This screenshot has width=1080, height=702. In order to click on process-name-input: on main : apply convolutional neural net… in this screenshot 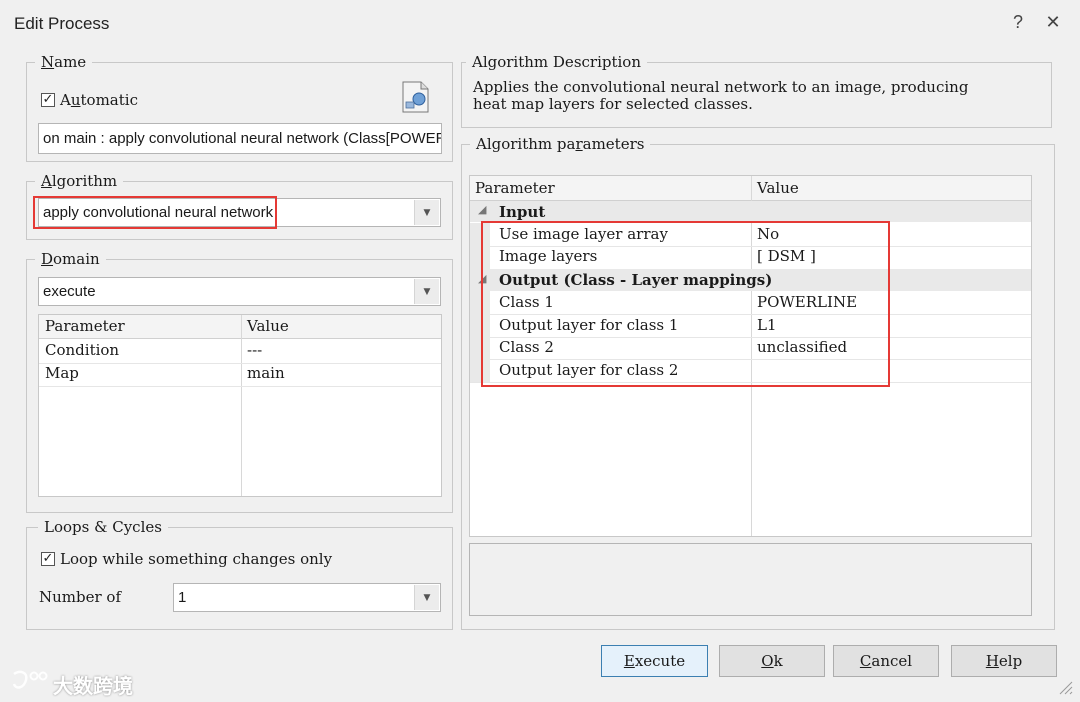, I will do `click(240, 138)`.